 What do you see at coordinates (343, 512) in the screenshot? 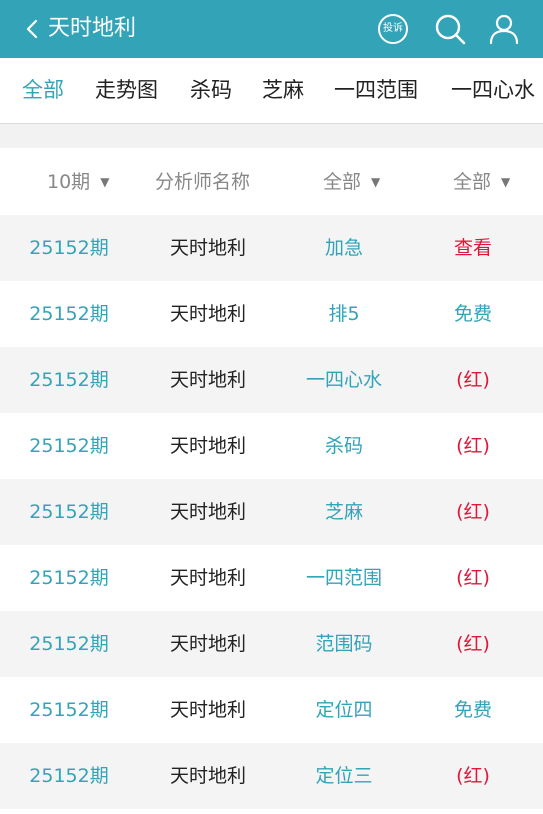
I see `type-cell: 芝麻` at bounding box center [343, 512].